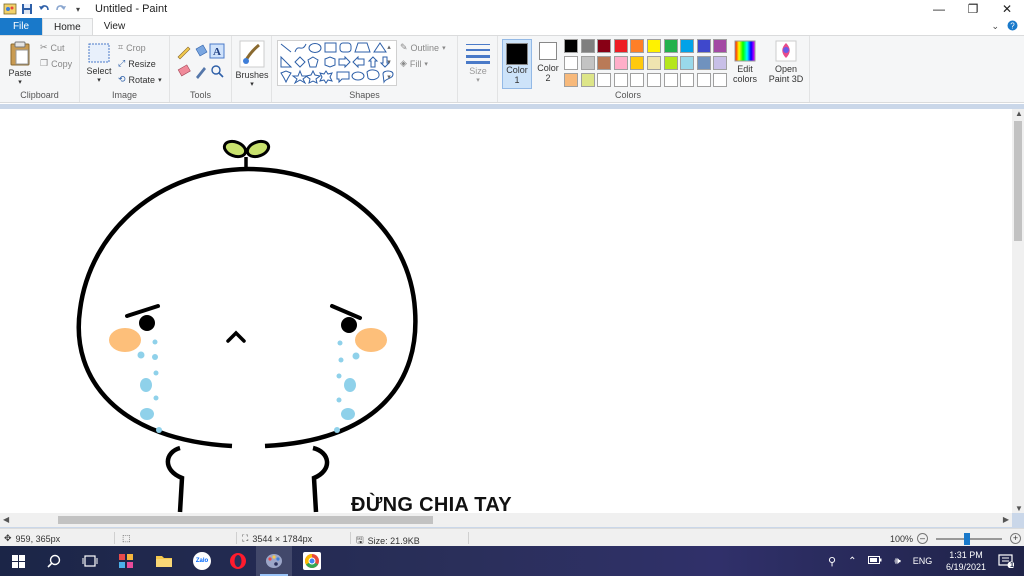 This screenshot has height=576, width=1024. What do you see at coordinates (27, 9) in the screenshot?
I see `save-icon` at bounding box center [27, 9].